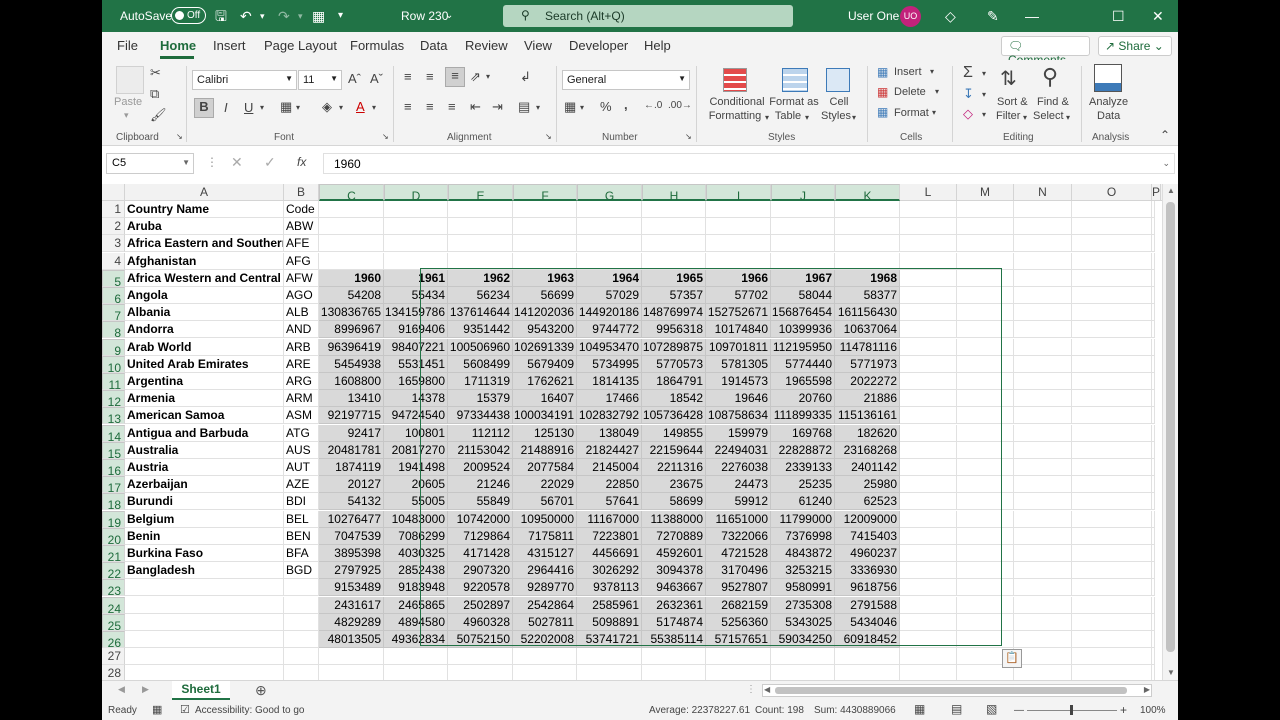 This screenshot has height=720, width=1280. I want to click on accessibility-status: Accessibility: Good to go, so click(250, 710).